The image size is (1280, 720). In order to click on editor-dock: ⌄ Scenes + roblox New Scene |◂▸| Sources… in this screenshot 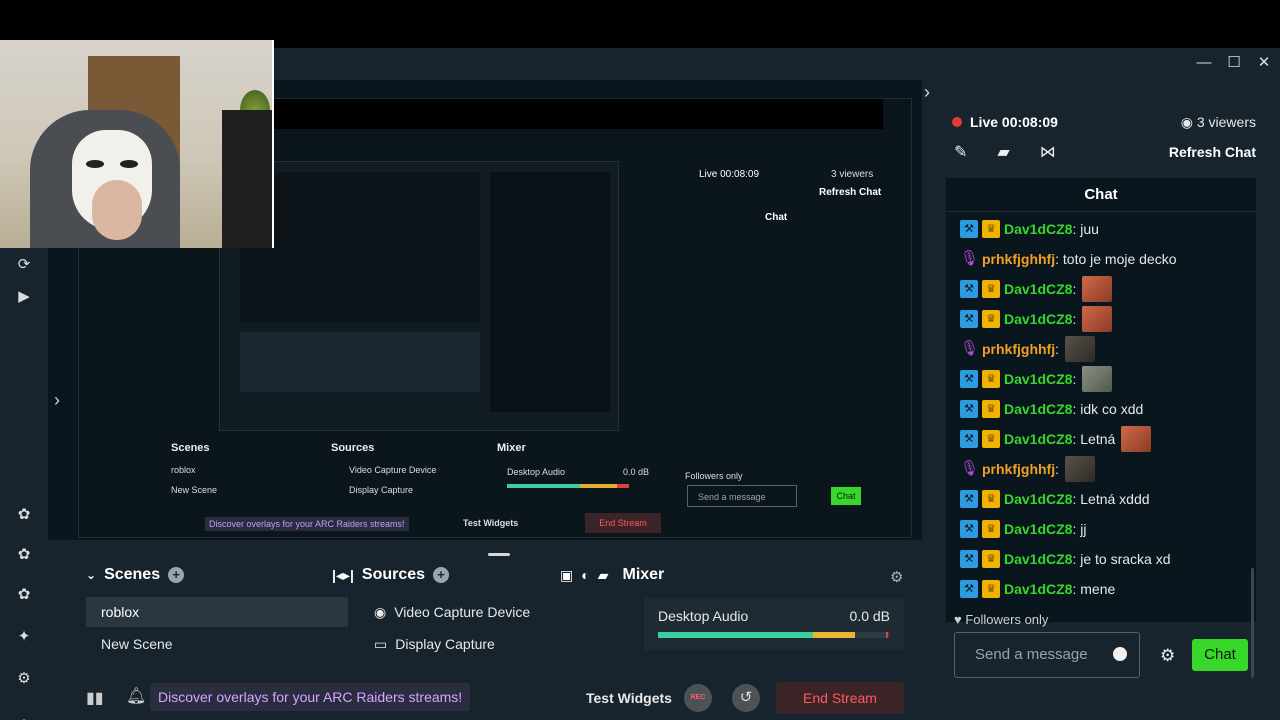, I will do `click(495, 618)`.